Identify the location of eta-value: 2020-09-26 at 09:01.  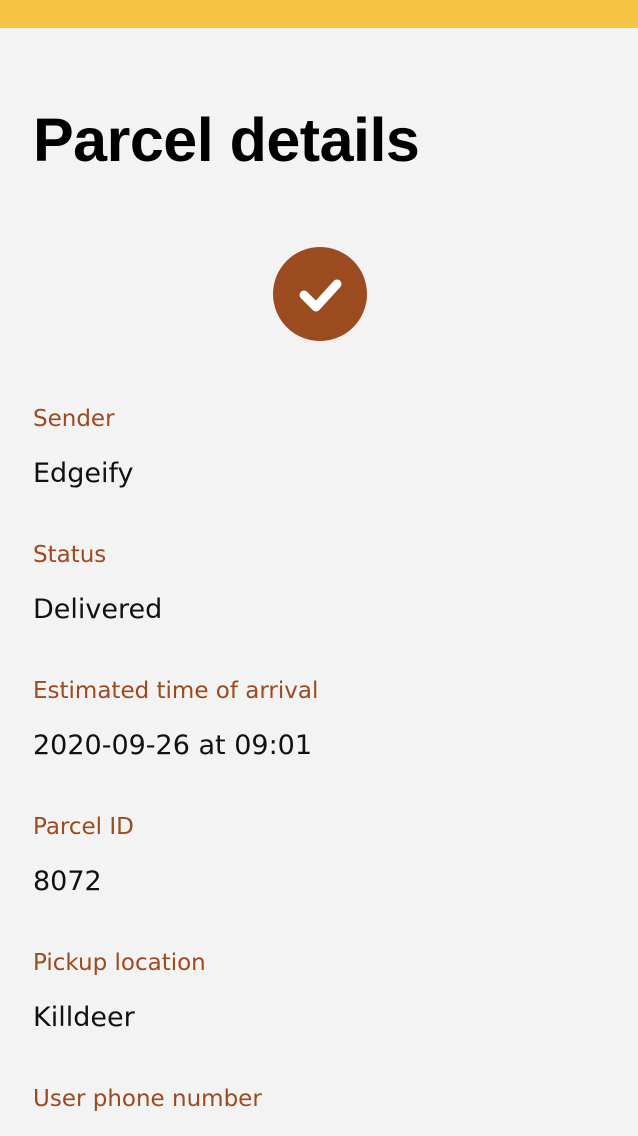
(173, 745).